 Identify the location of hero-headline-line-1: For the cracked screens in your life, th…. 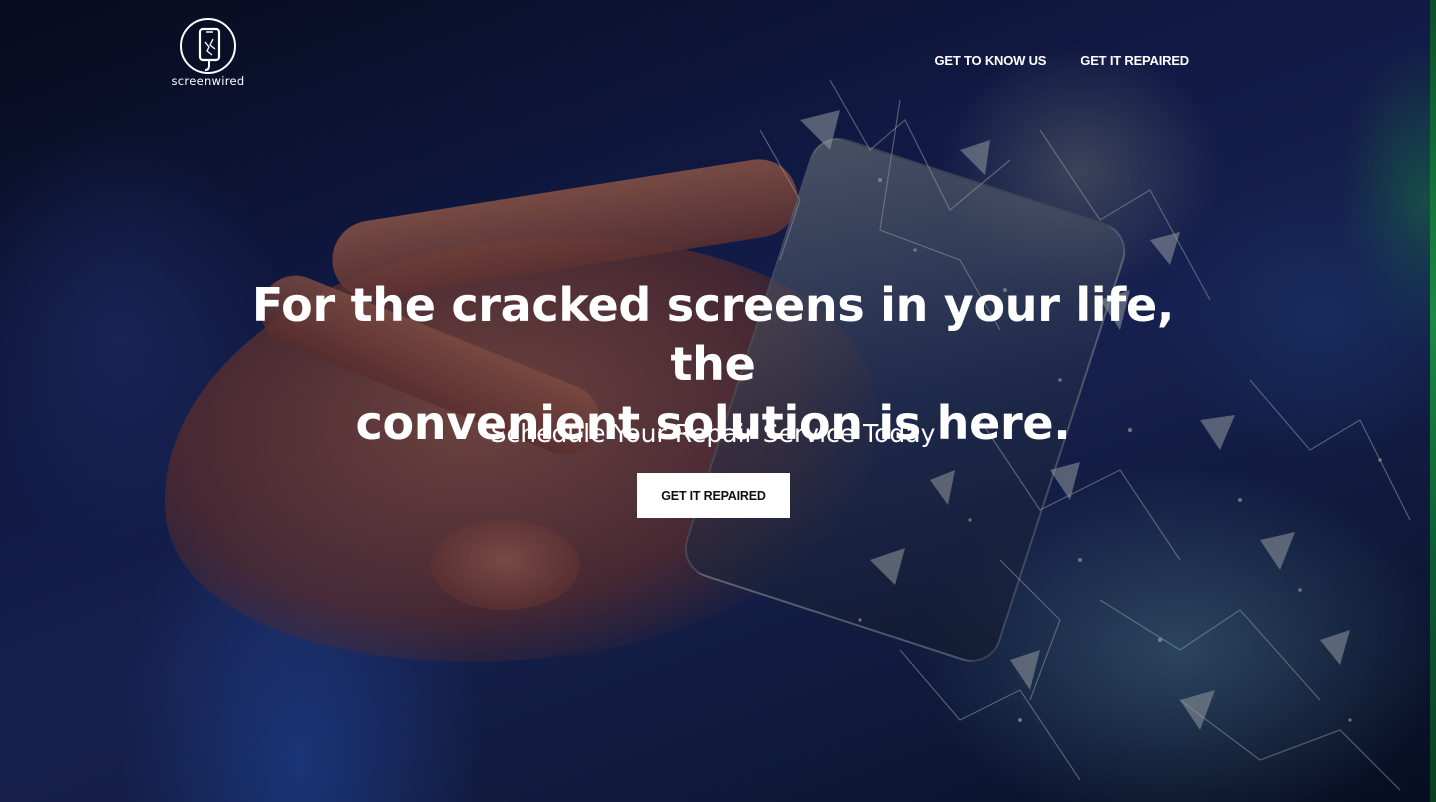
(713, 334).